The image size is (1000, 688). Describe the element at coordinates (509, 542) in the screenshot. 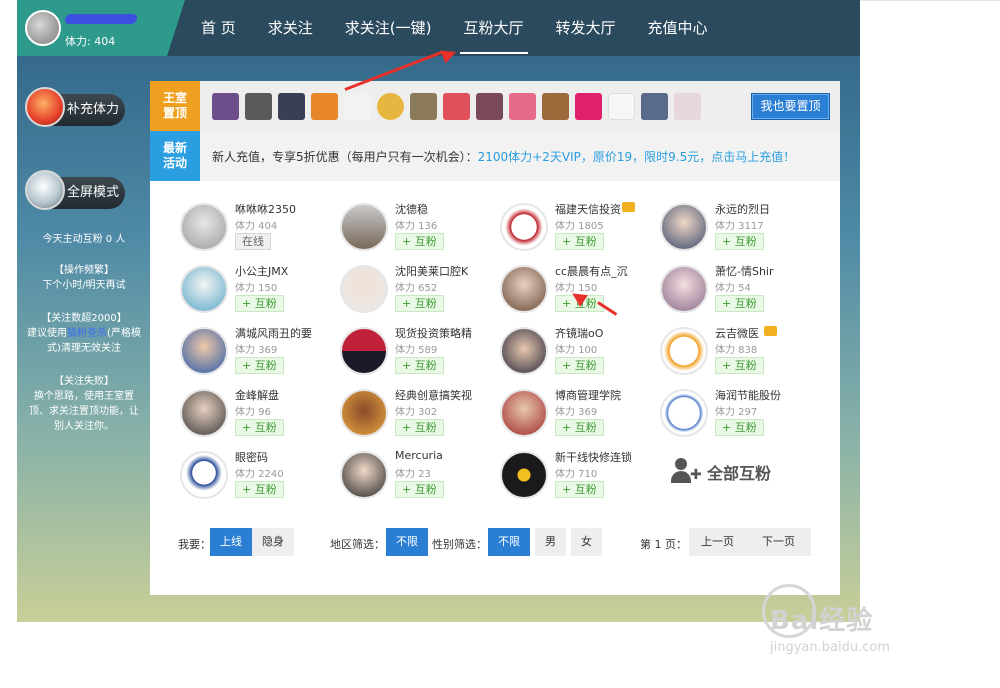

I see `gender-any-button: 不限` at that location.